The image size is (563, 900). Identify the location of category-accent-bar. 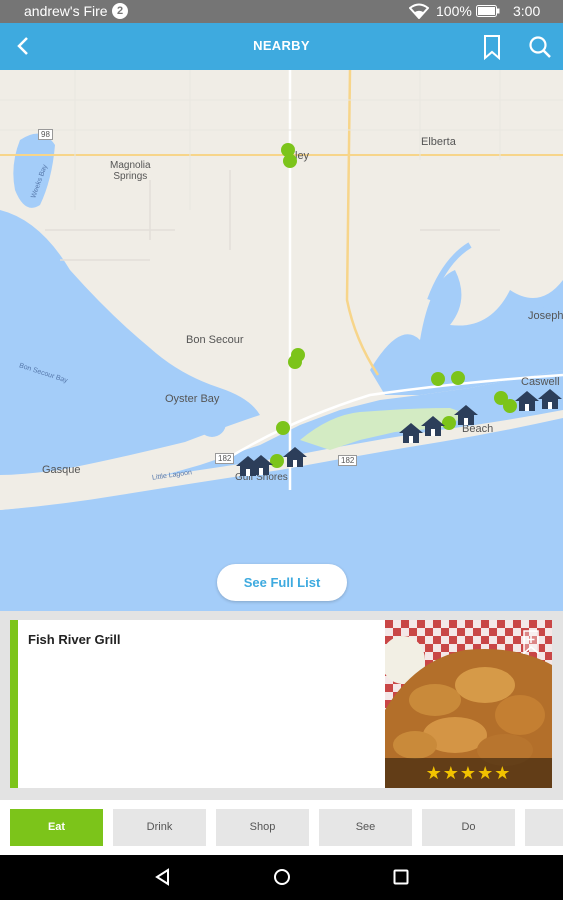
(14, 704).